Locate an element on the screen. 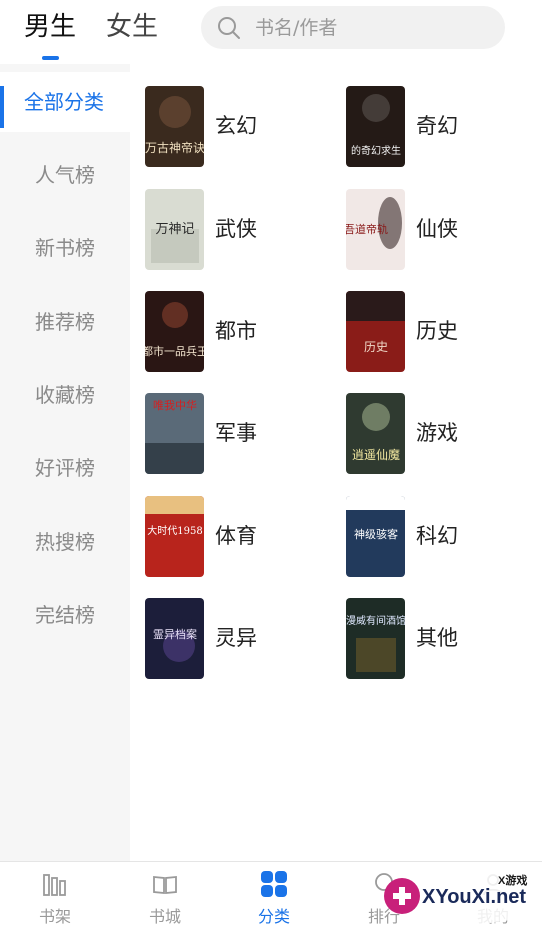  sidebar-item-label: 全部分类 is located at coordinates (64, 102).